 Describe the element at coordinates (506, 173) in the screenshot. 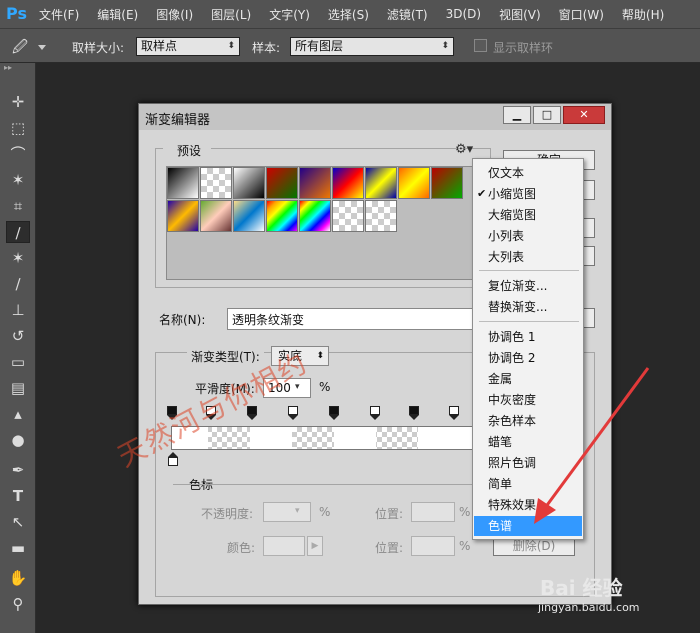

I see `menu-item-label: 仅文本` at that location.